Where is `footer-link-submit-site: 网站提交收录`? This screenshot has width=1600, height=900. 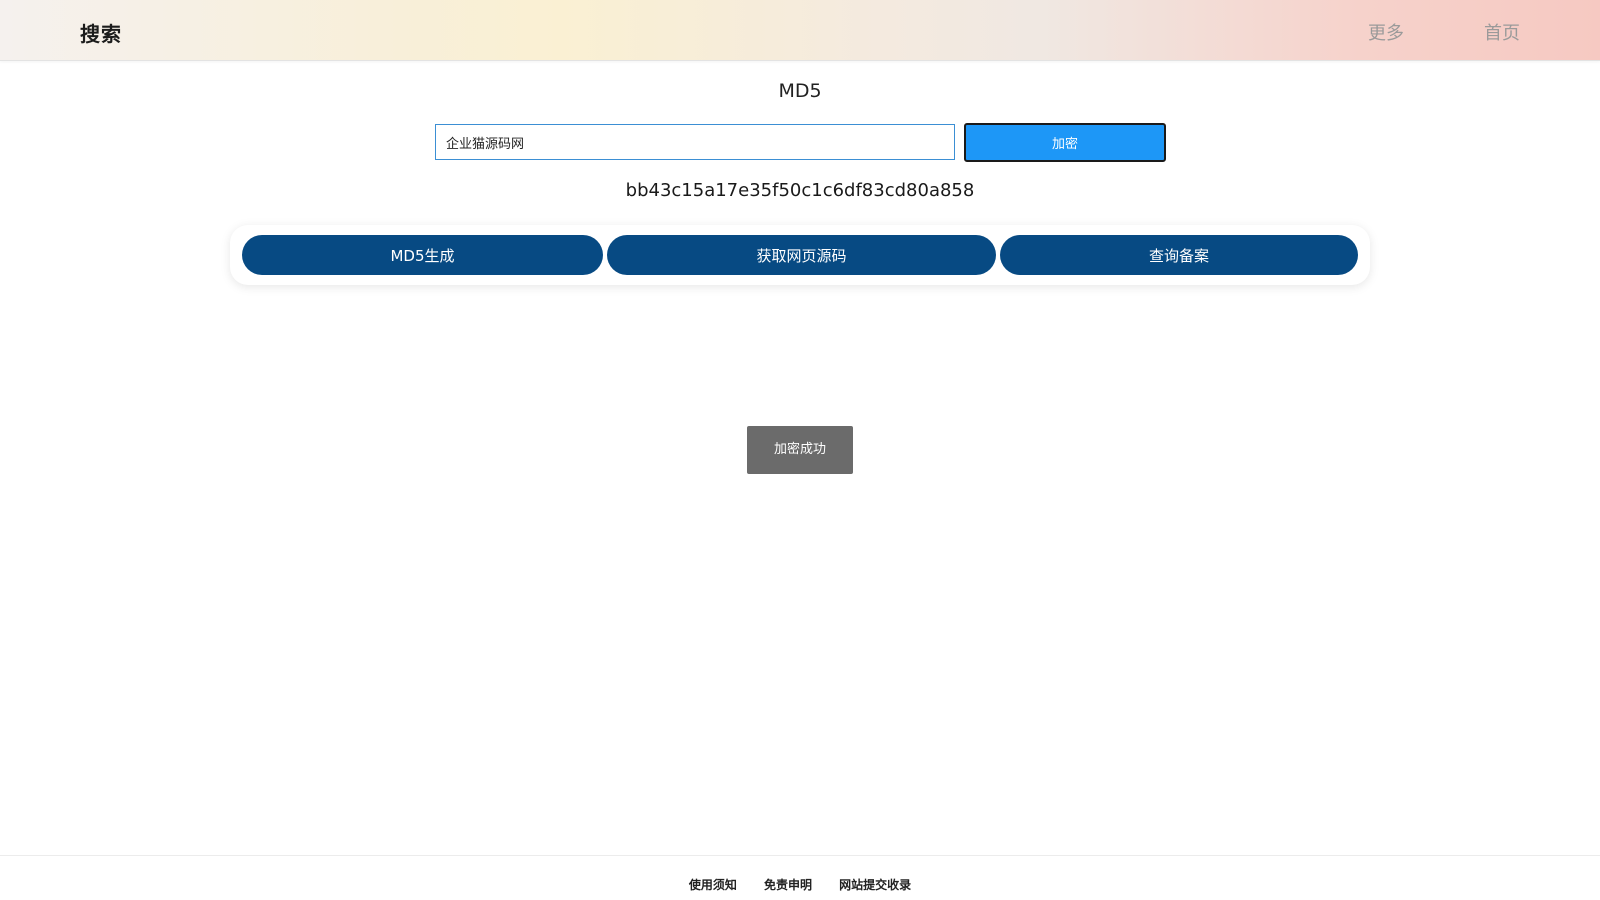
footer-link-submit-site: 网站提交收录 is located at coordinates (875, 884).